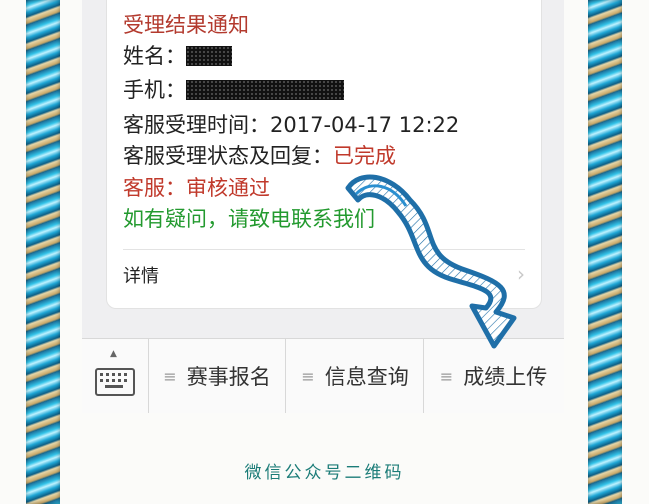 The height and width of the screenshot is (504, 649). I want to click on phone-row: 手机：, so click(233, 90).